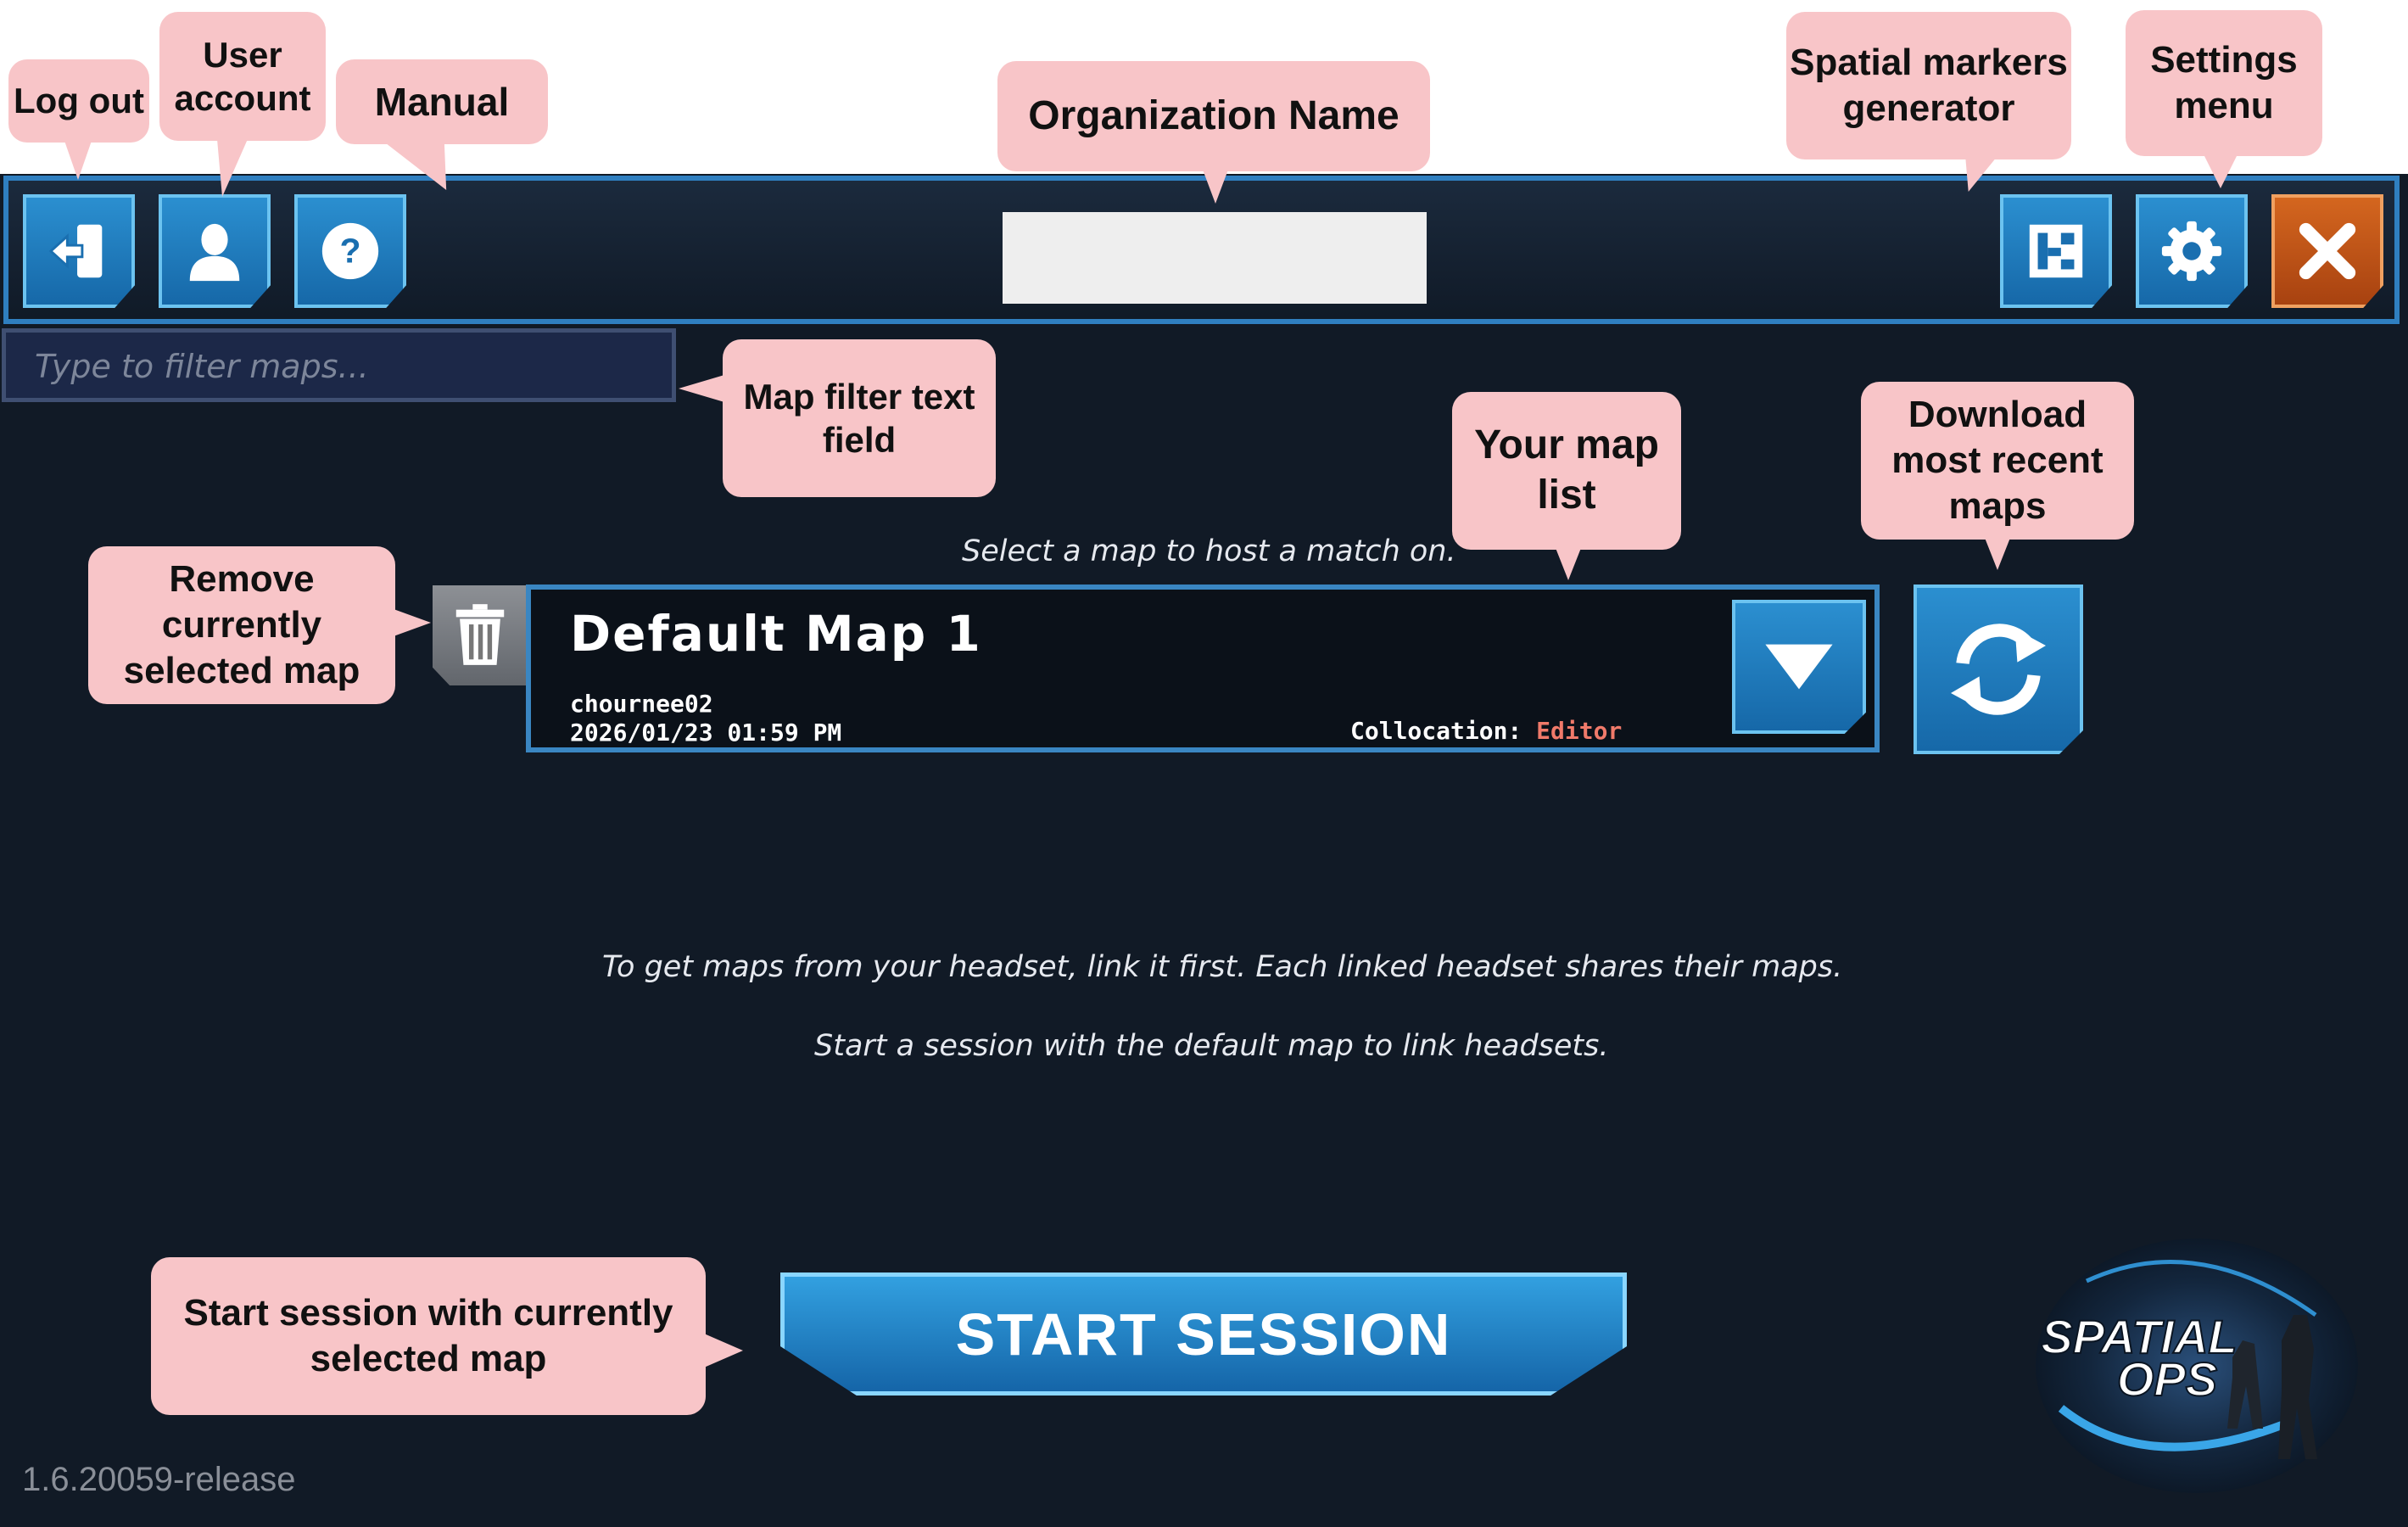  I want to click on callout-manual-text: Manual, so click(442, 101).